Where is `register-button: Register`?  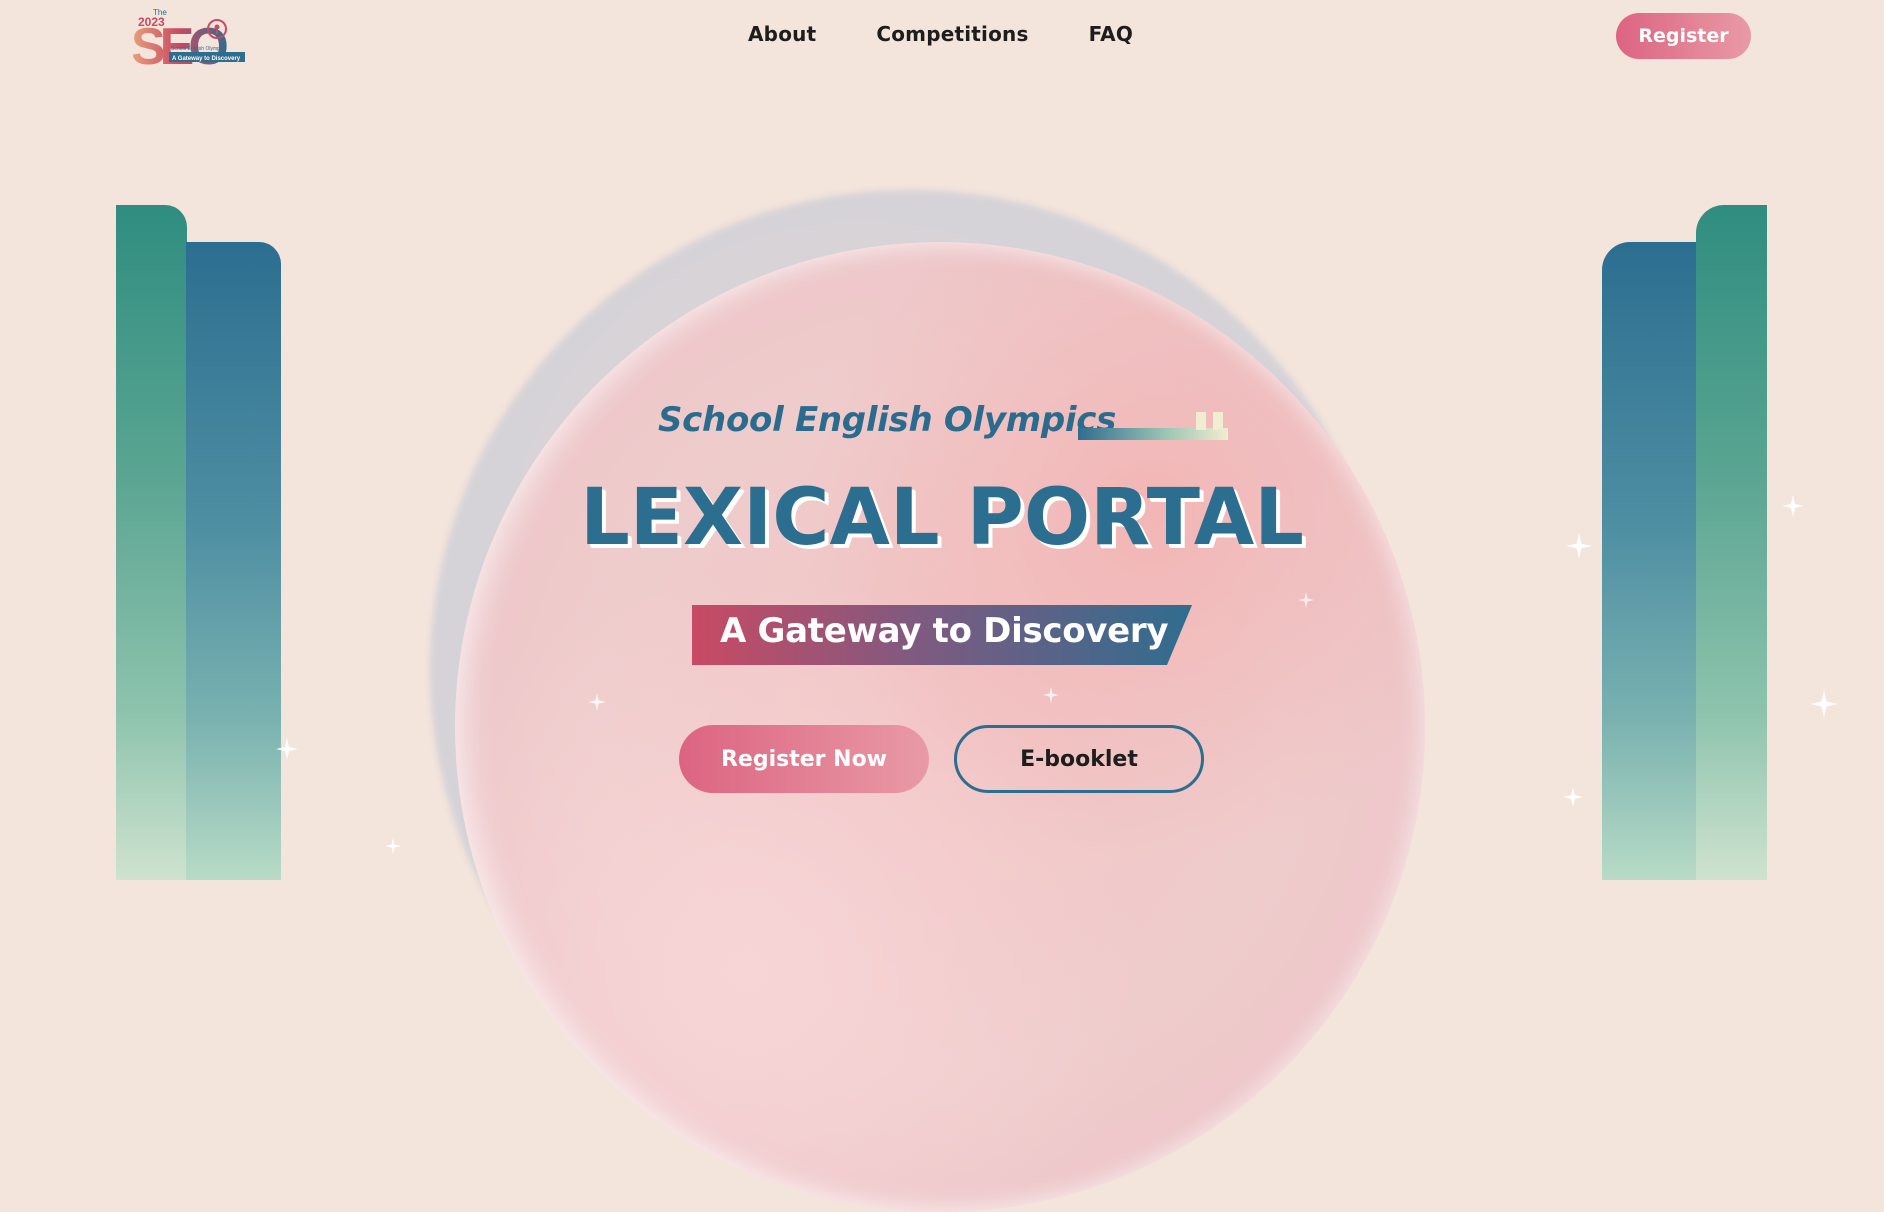
register-button: Register is located at coordinates (1683, 36).